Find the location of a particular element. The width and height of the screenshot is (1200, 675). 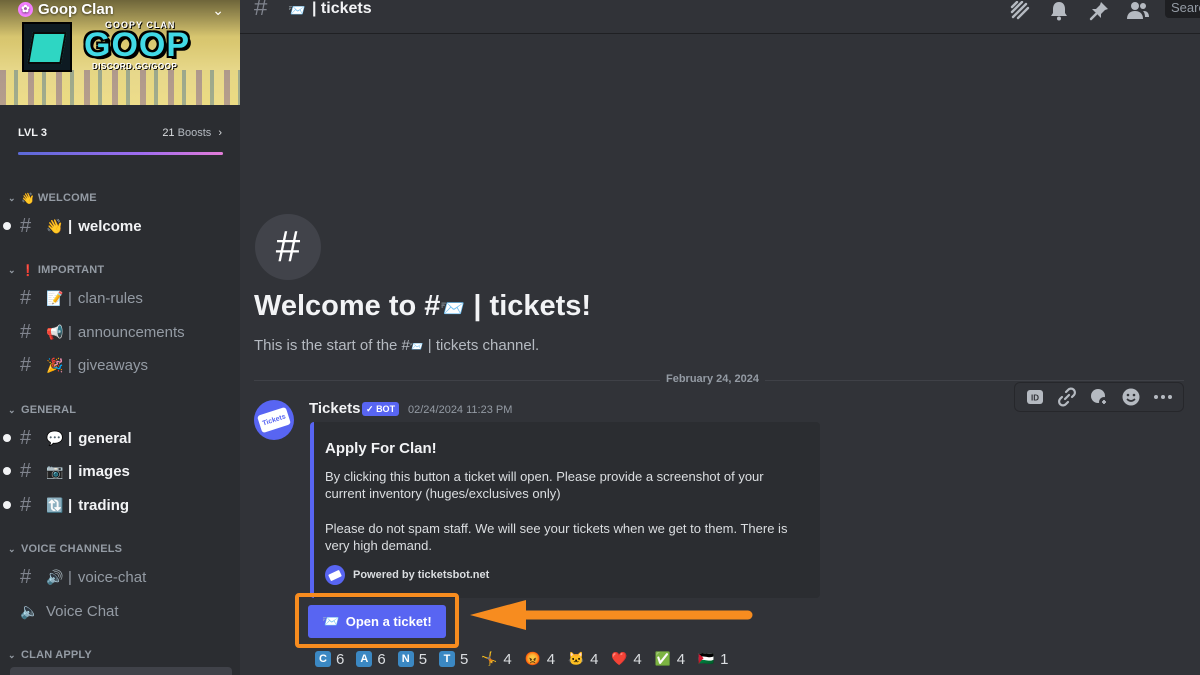

channel-label: images is located at coordinates (104, 471).